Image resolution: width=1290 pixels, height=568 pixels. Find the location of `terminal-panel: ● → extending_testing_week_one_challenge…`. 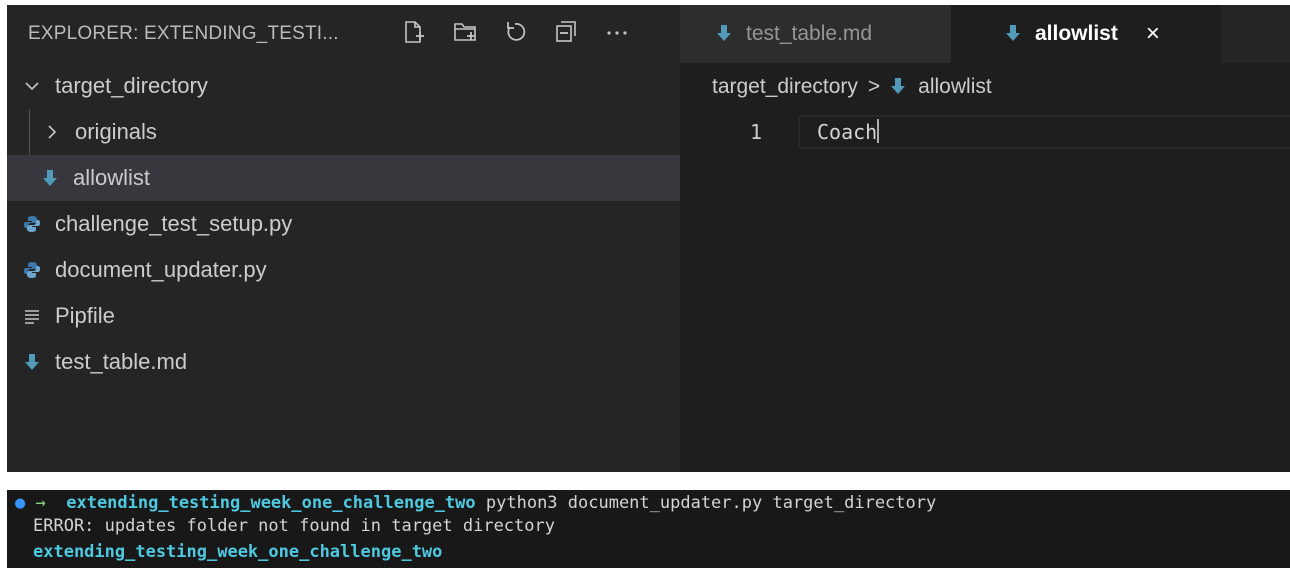

terminal-panel: ● → extending_testing_week_one_challenge… is located at coordinates (648, 529).